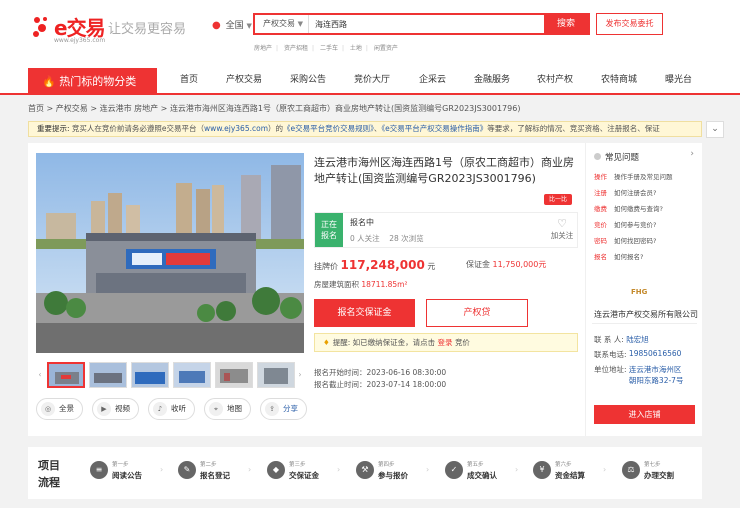  What do you see at coordinates (66, 408) in the screenshot?
I see `tool-label: 全景` at bounding box center [66, 408].